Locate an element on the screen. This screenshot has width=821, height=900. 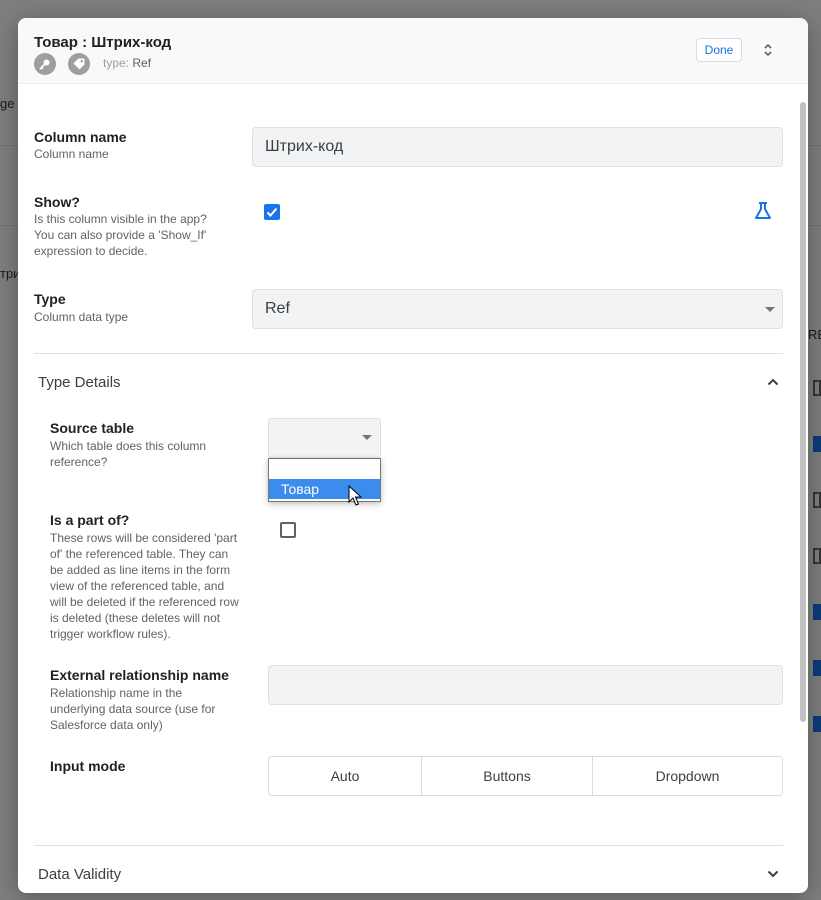
is-part-of-description-line: is deleted (these deletes will not is located at coordinates (135, 618).